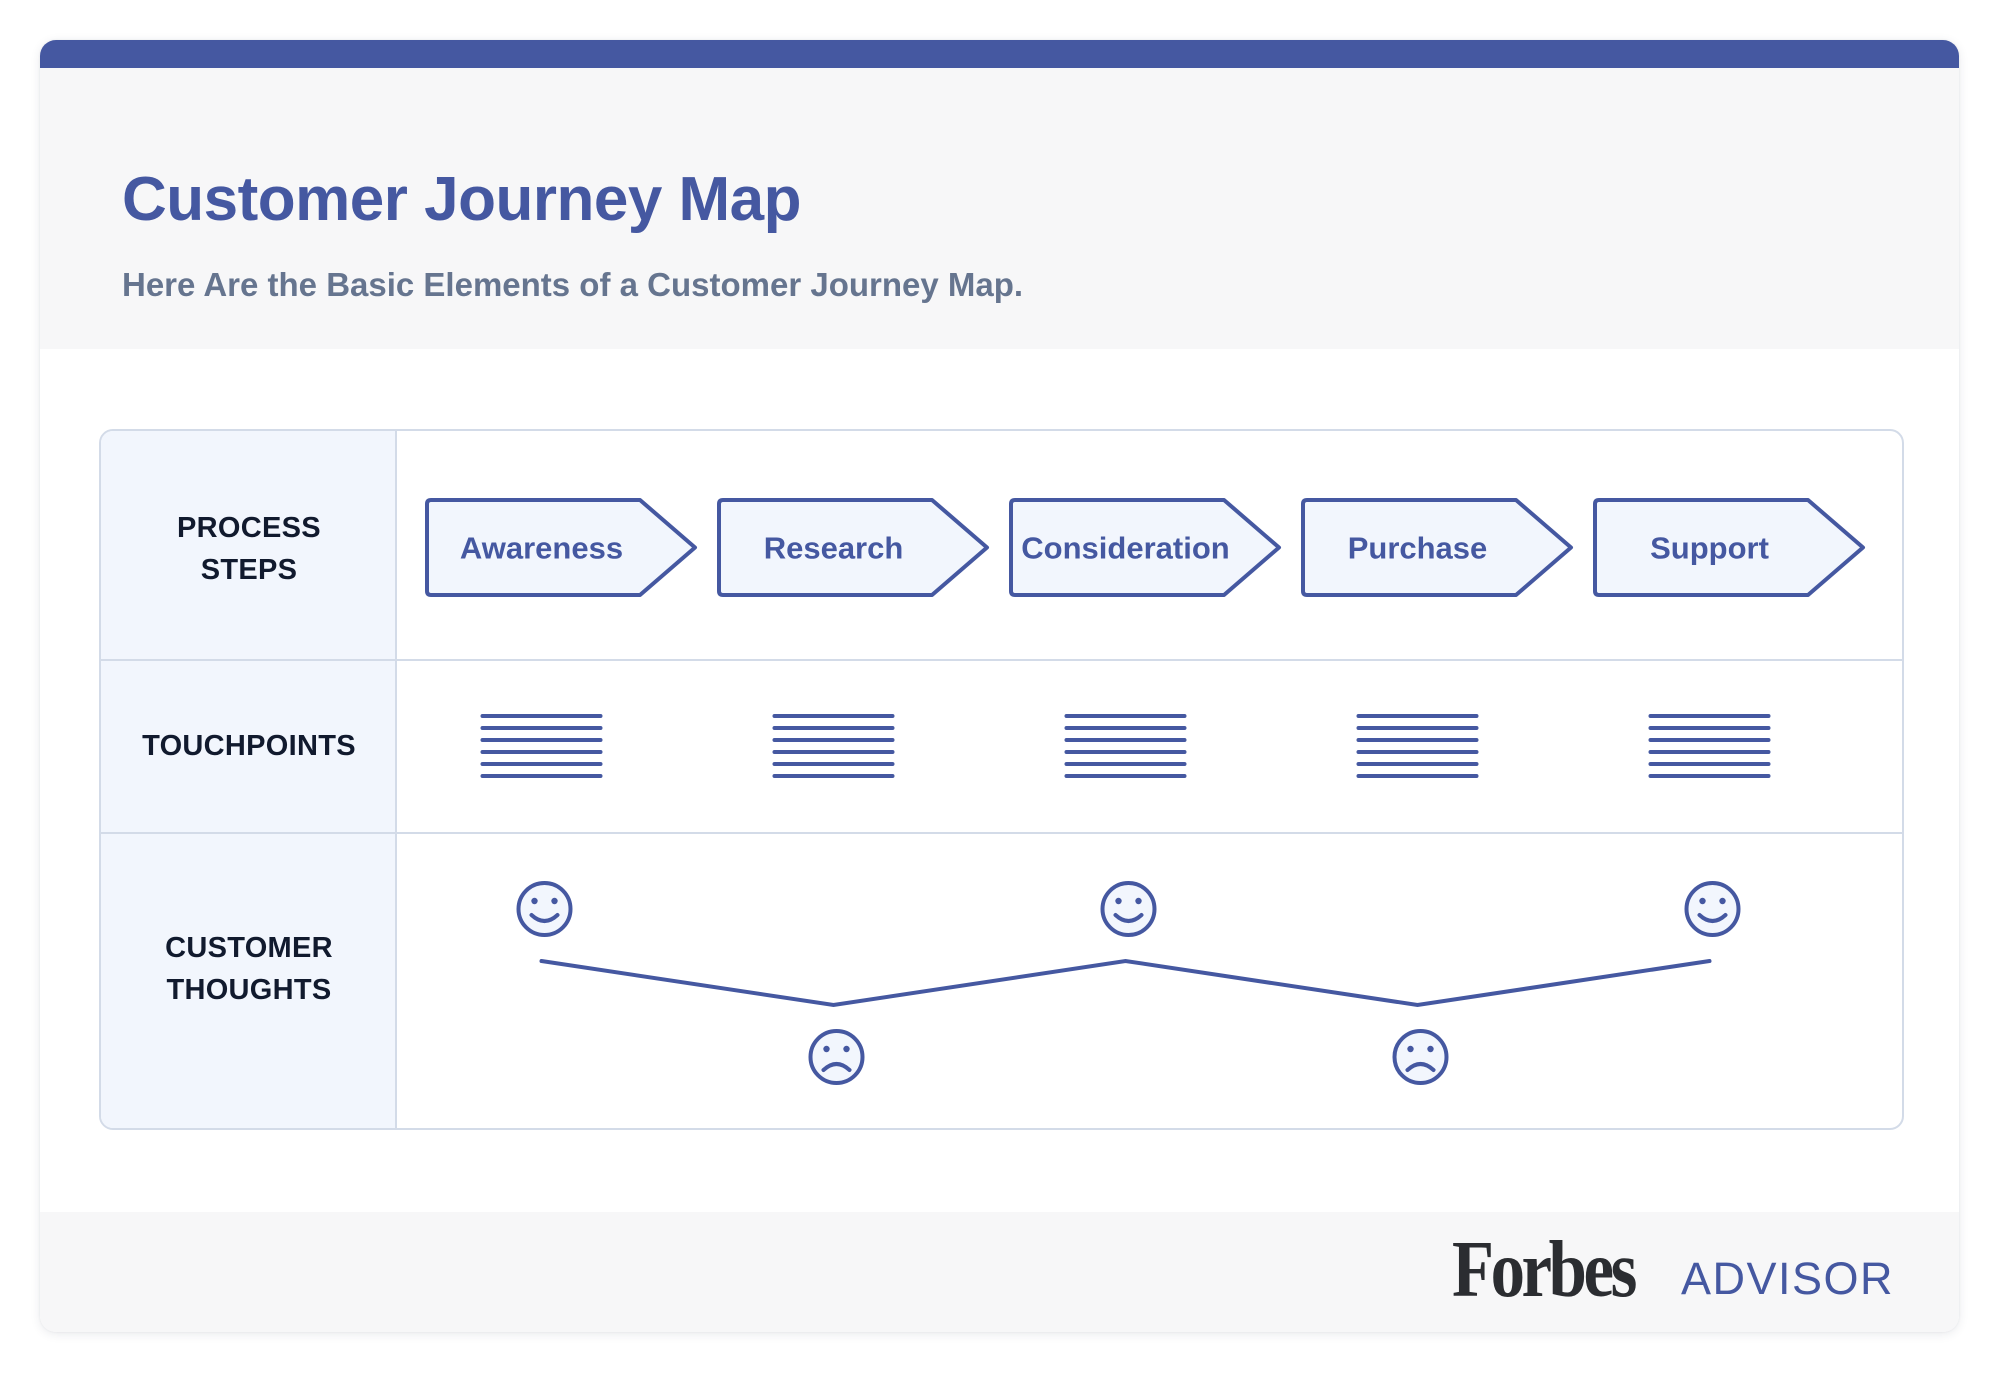 This screenshot has width=2002, height=1376. I want to click on process-step-label: Purchase, so click(1418, 548).